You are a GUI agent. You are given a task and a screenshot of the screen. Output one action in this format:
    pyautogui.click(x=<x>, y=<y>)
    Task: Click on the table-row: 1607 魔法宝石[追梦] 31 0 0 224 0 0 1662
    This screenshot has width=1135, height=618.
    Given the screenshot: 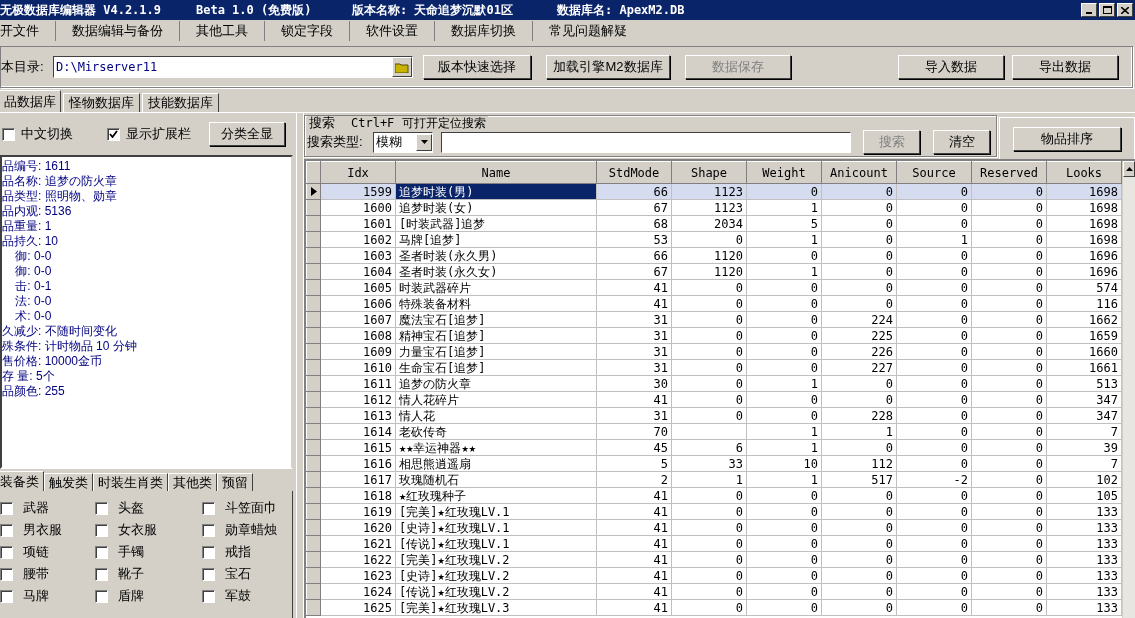 What is the action you would take?
    pyautogui.click(x=714, y=319)
    